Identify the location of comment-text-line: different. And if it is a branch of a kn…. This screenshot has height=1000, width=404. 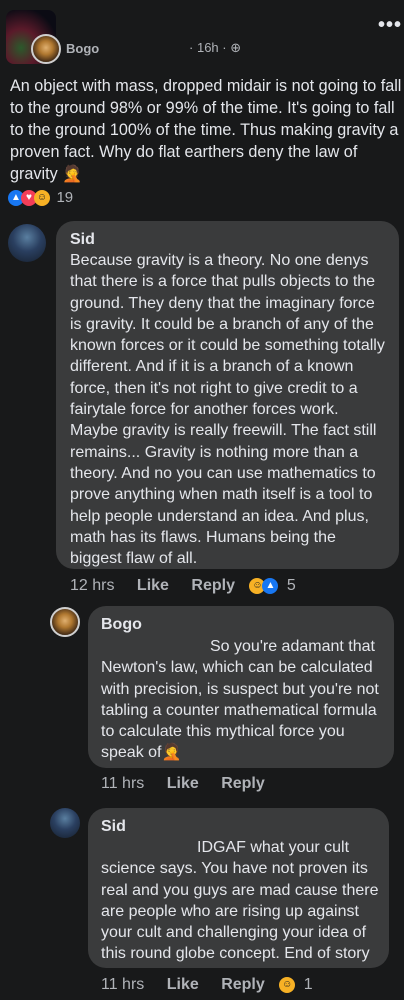
(212, 367).